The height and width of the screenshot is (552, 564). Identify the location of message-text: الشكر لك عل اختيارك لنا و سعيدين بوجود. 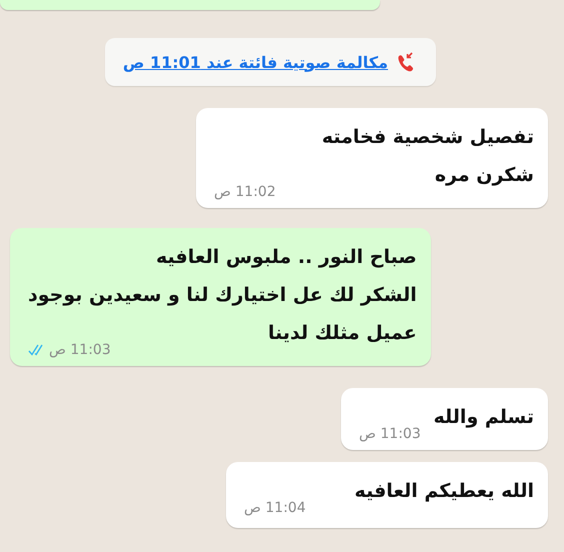
(222, 295).